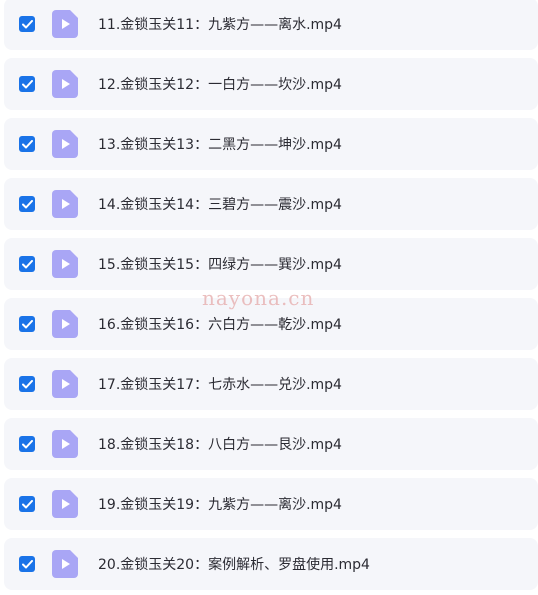 The height and width of the screenshot is (595, 538). Describe the element at coordinates (220, 324) in the screenshot. I see `file-name: 16.金锁玉关16：六白方——乾沙.mp4` at that location.